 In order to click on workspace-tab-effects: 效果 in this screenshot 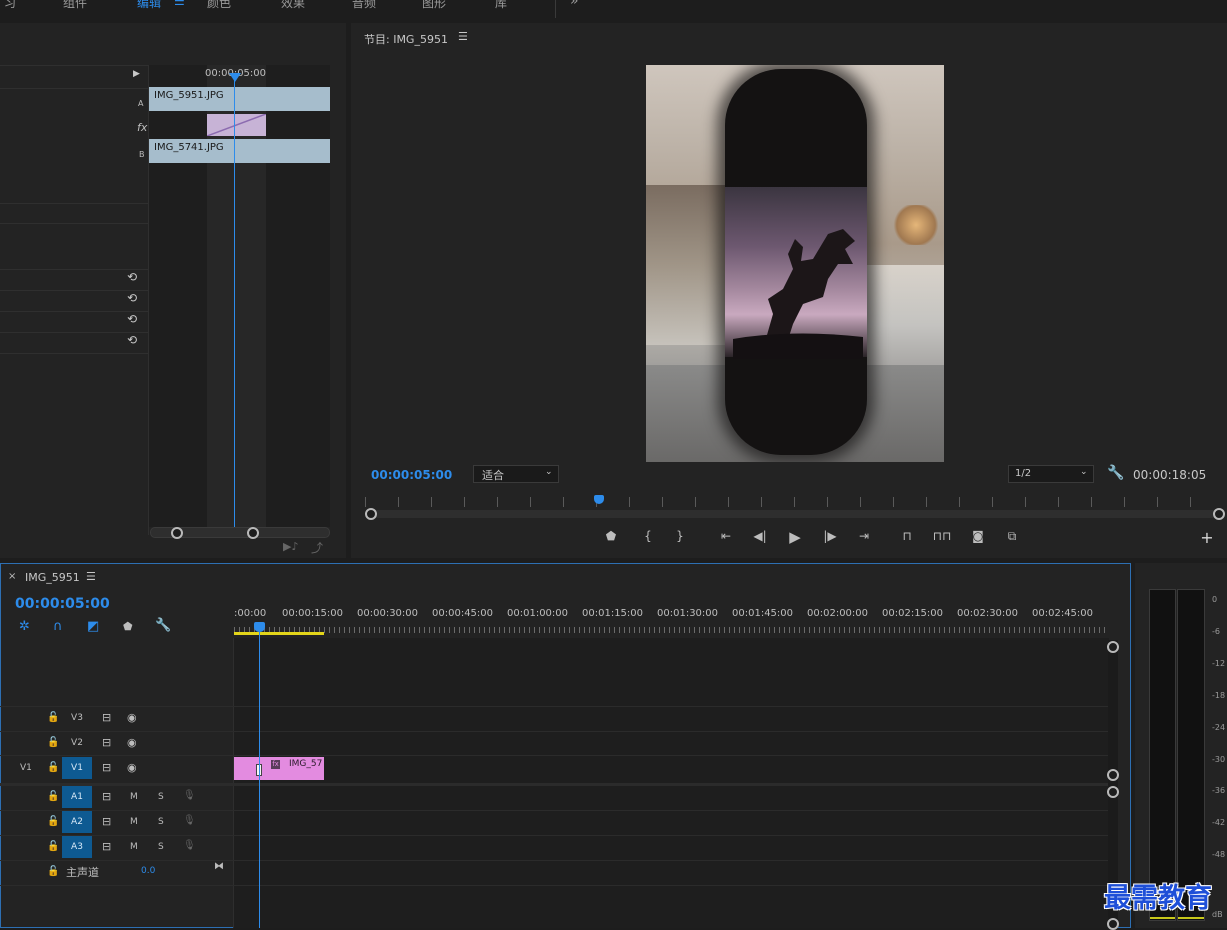, I will do `click(293, 5)`.